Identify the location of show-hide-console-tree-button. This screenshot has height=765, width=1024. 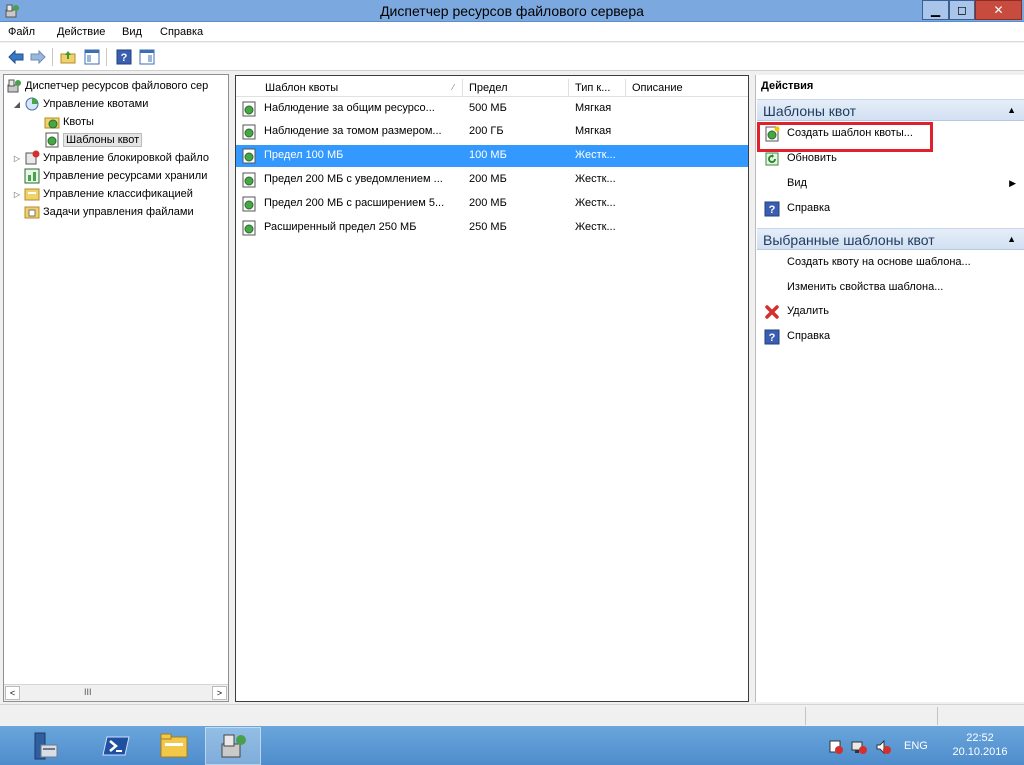
(92, 57).